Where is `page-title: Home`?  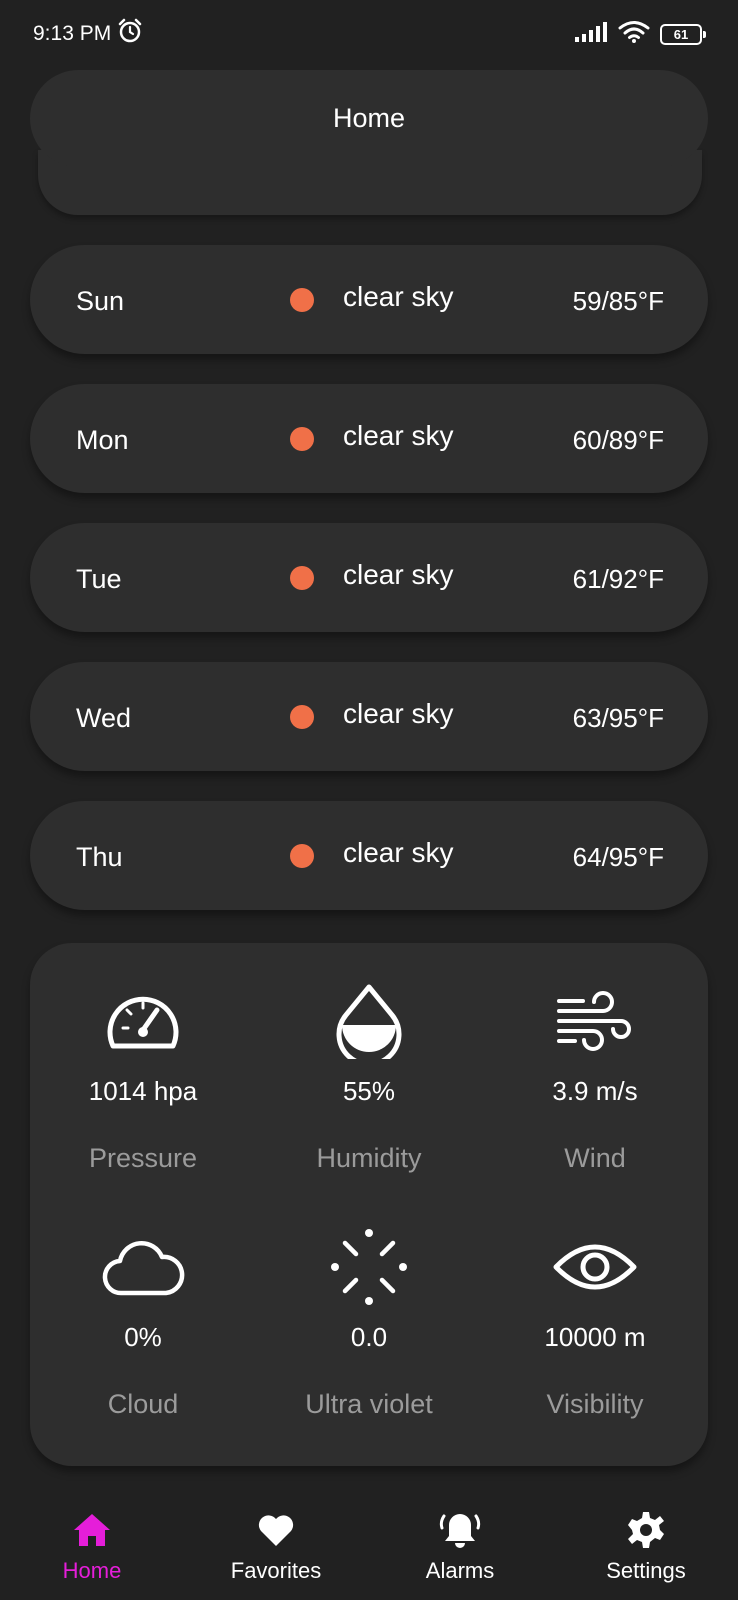
page-title: Home is located at coordinates (369, 118).